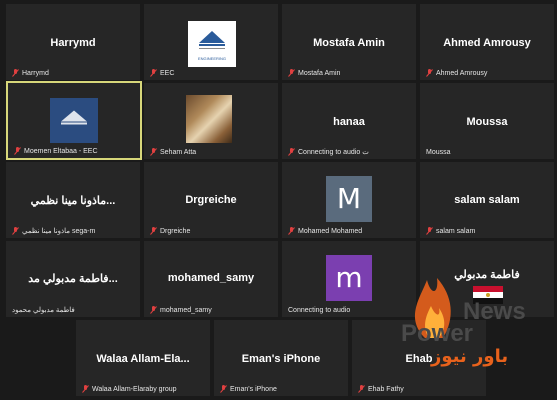 Image resolution: width=557 pixels, height=400 pixels. What do you see at coordinates (291, 152) in the screenshot?
I see `connecting-audio-icon` at bounding box center [291, 152].